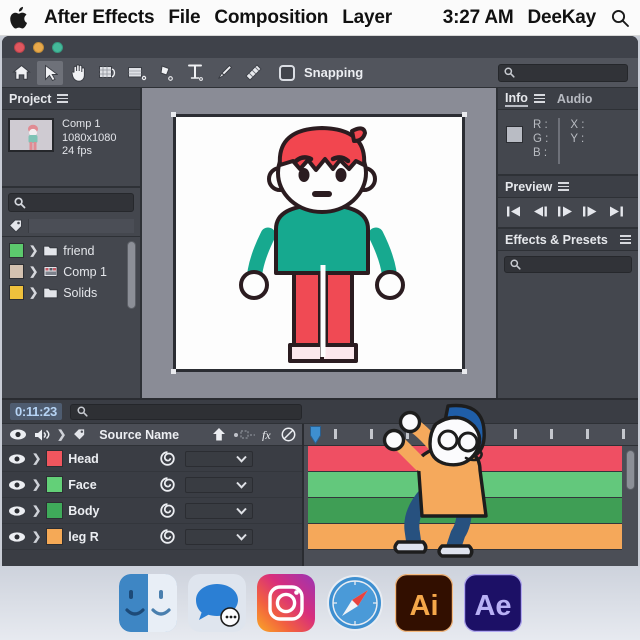 This screenshot has height=640, width=640. Describe the element at coordinates (590, 211) in the screenshot. I see `next-frame-icon` at that location.